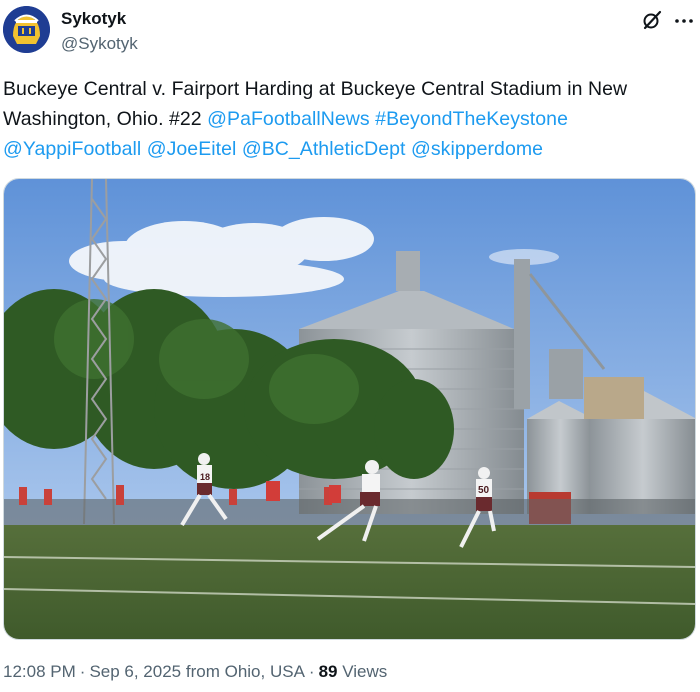 The height and width of the screenshot is (692, 700). Describe the element at coordinates (39, 671) in the screenshot. I see `tweet-time: 12:08 PM` at that location.